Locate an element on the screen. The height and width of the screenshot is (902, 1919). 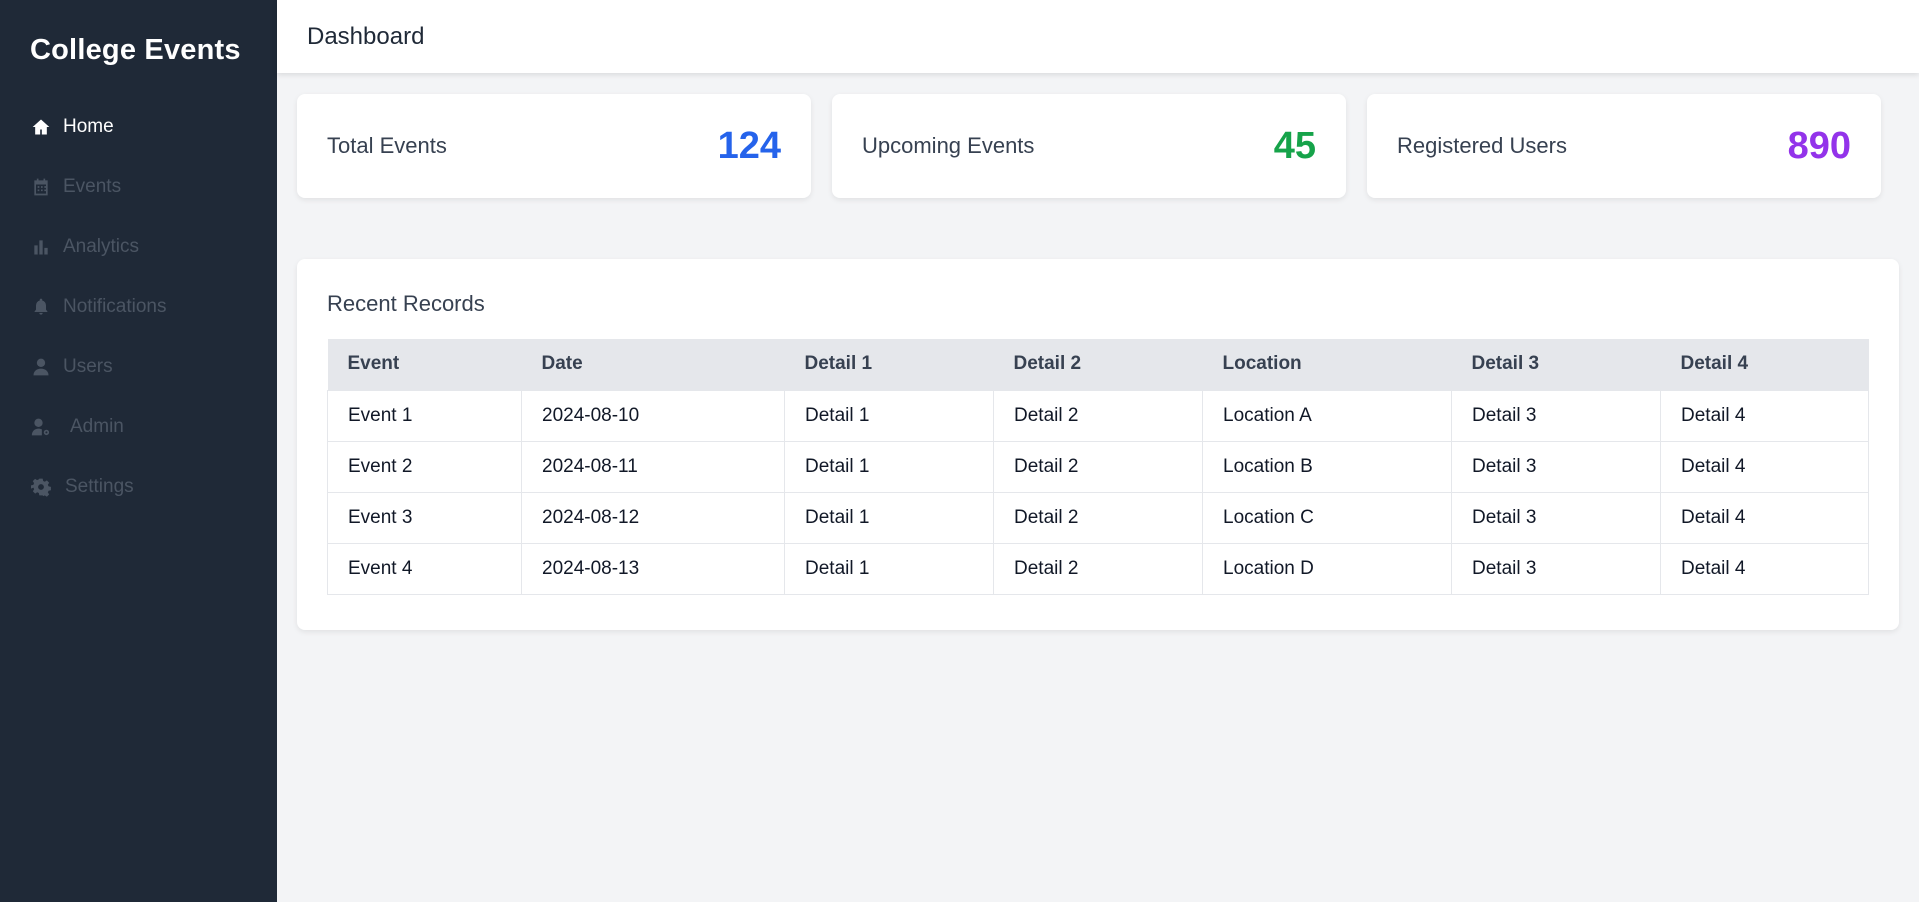
table-cell: 2024-08-11 is located at coordinates (653, 466).